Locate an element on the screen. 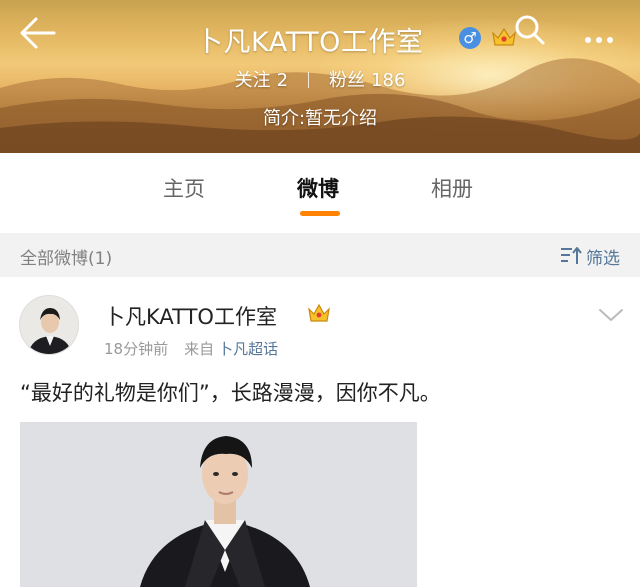 Image resolution: width=640 pixels, height=587 pixels. more-options-button is located at coordinates (602, 35).